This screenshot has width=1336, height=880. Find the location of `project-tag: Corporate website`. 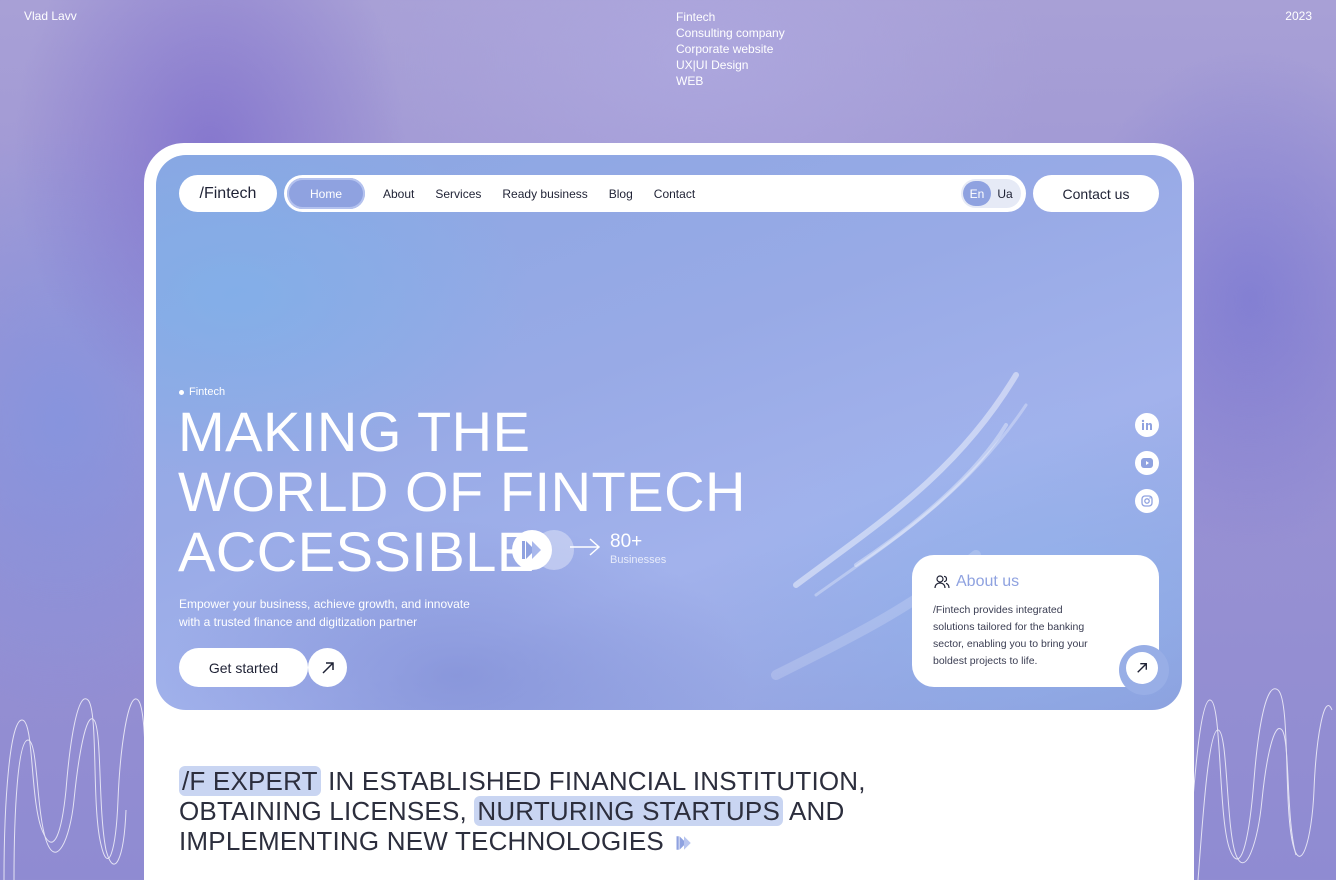

project-tag: Corporate website is located at coordinates (725, 49).